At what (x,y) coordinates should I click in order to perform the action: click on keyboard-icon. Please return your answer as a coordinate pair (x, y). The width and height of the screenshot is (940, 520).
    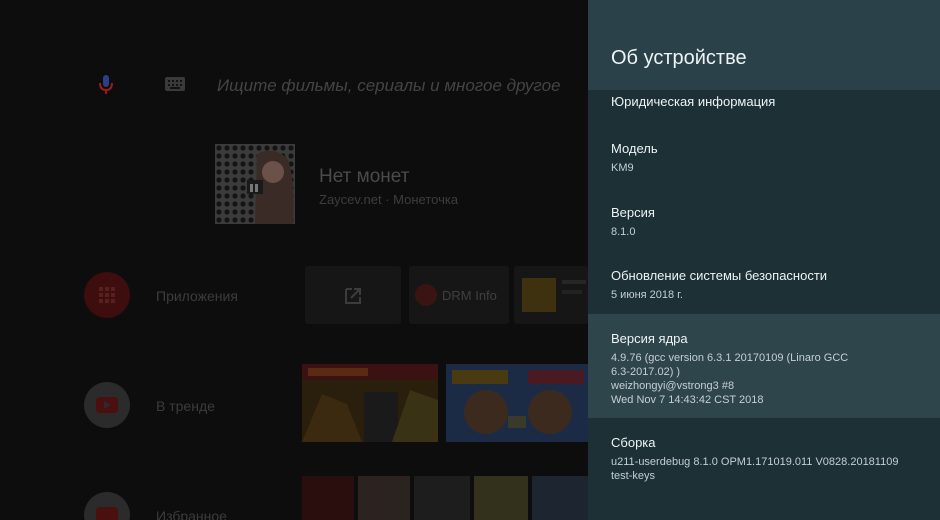
    Looking at the image, I should click on (175, 84).